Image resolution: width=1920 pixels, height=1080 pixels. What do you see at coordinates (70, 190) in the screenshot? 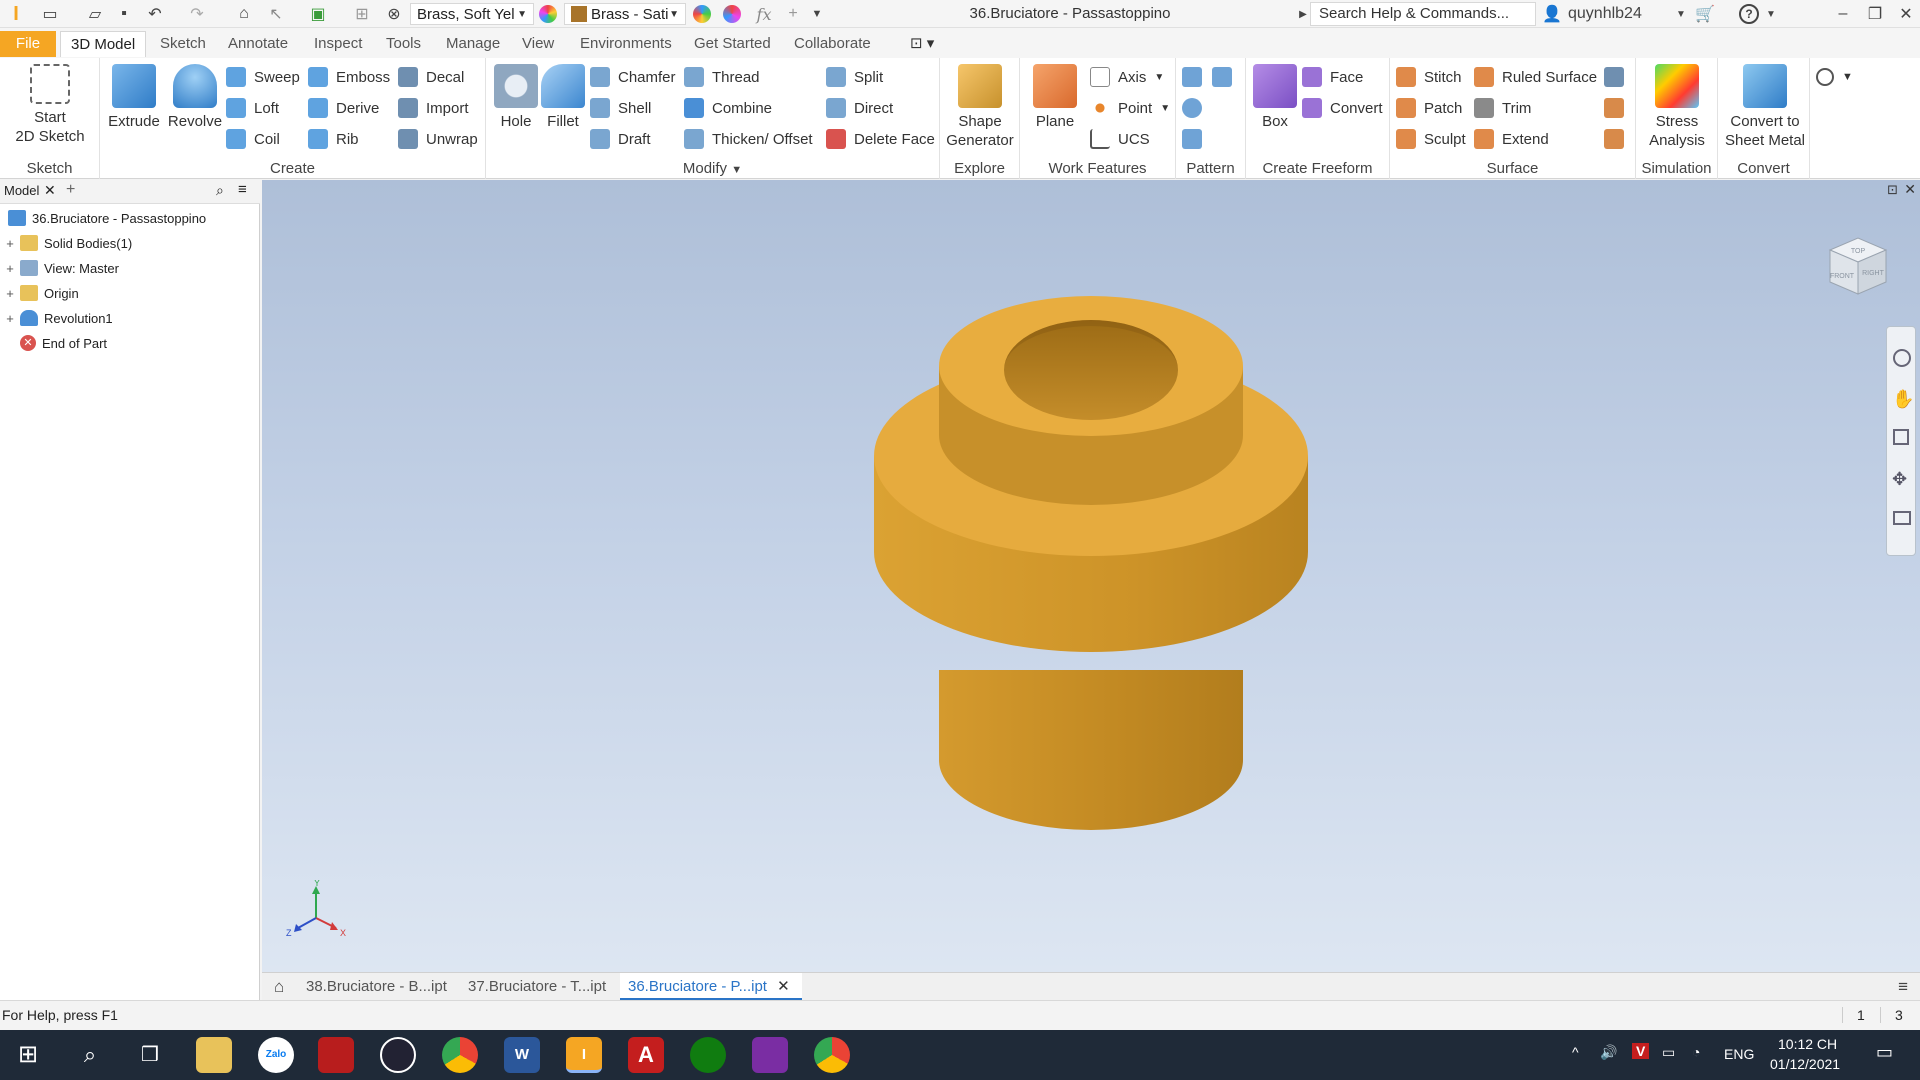
I see `add-tab-icon: +` at bounding box center [70, 190].